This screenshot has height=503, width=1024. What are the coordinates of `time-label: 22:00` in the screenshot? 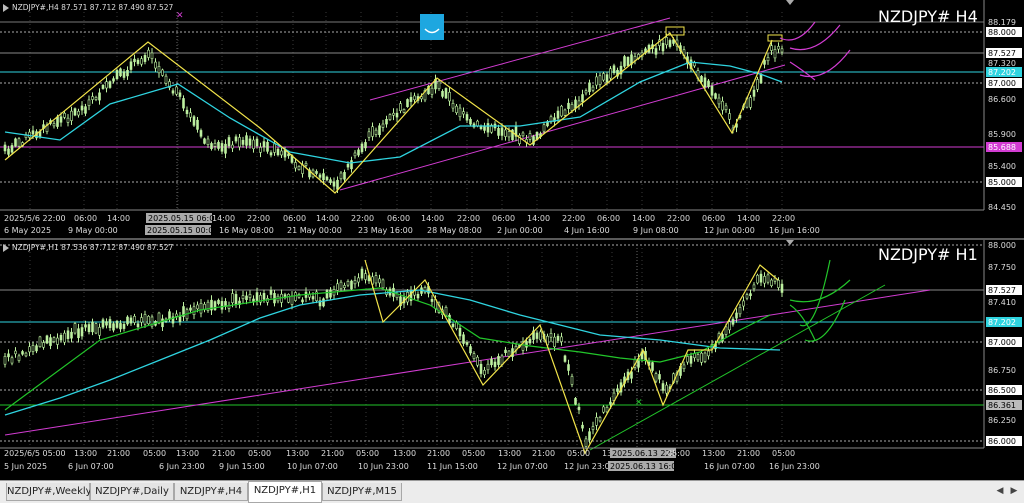 It's located at (362, 218).